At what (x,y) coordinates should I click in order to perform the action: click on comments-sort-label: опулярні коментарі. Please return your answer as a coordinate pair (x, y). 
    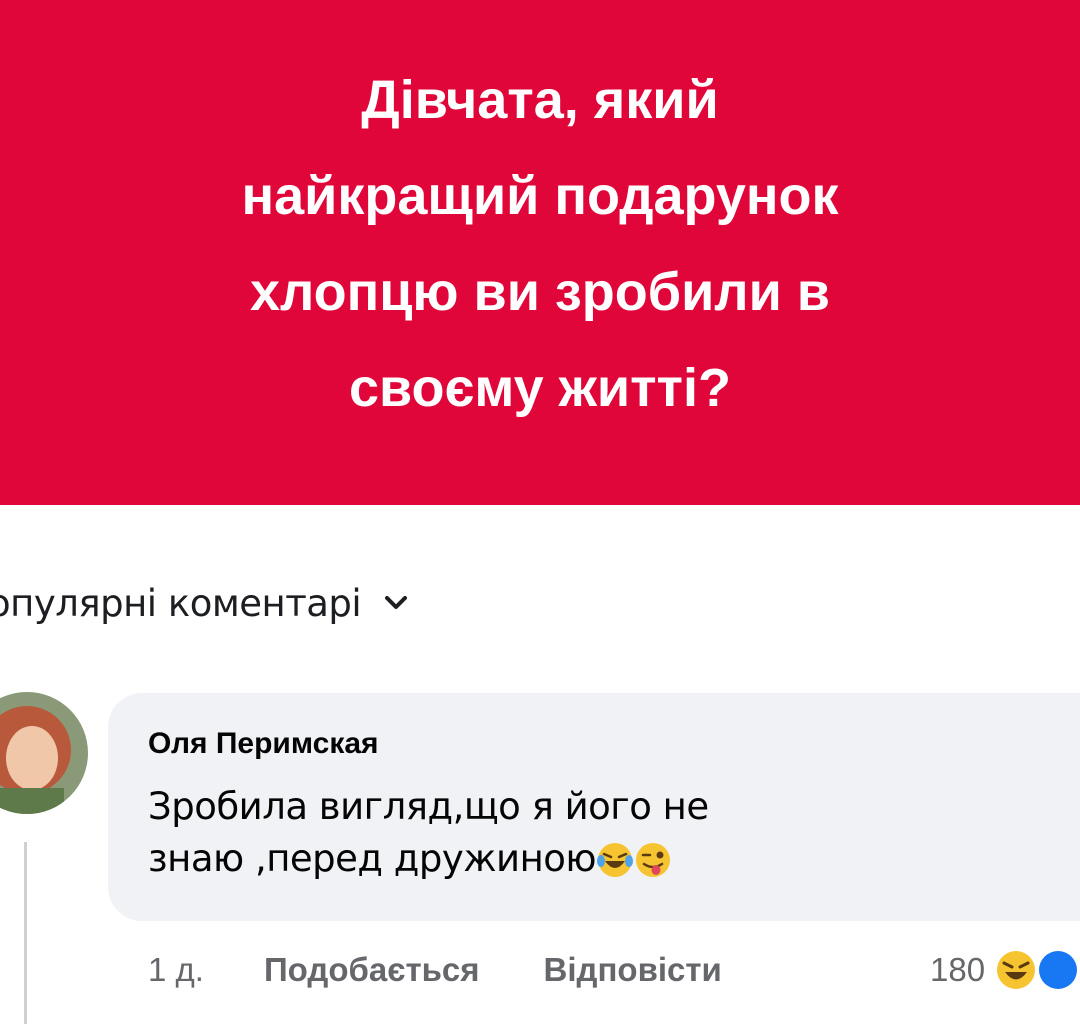
    Looking at the image, I should click on (181, 603).